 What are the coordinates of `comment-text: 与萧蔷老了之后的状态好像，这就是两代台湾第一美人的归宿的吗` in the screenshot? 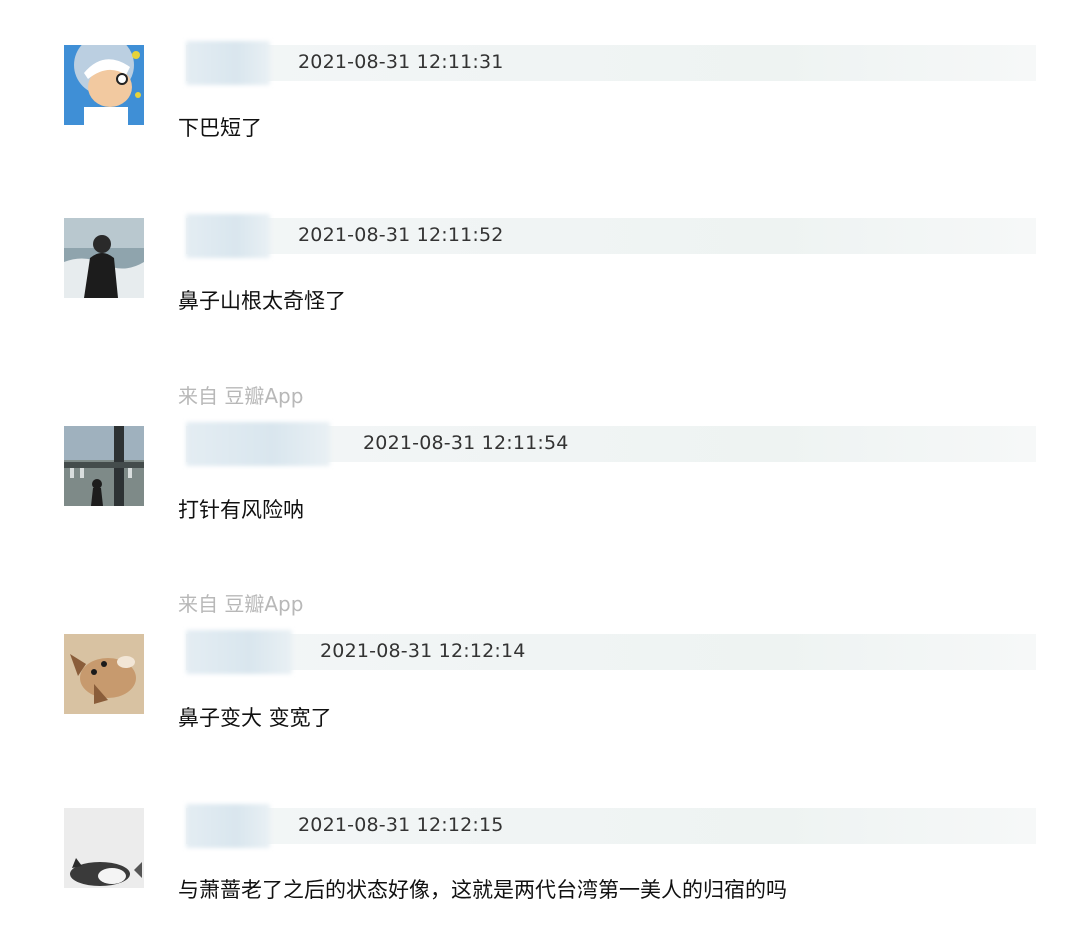 It's located at (482, 890).